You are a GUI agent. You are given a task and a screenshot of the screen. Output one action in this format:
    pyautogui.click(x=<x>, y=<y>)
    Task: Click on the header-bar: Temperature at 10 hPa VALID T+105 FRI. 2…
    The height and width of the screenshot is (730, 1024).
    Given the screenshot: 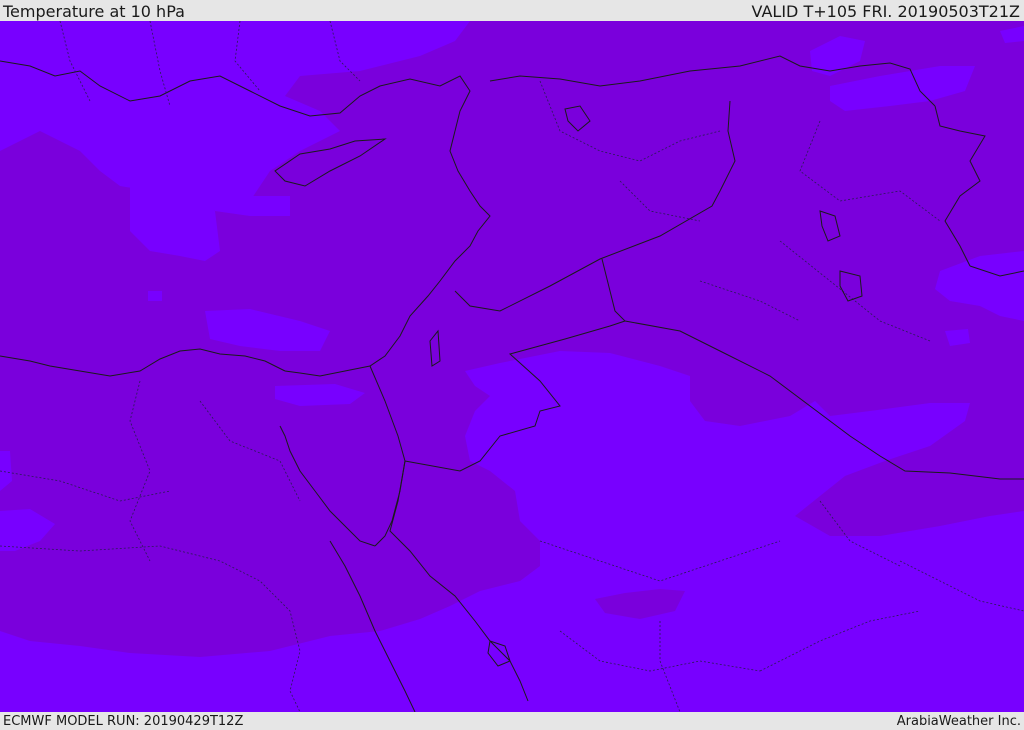 What is the action you would take?
    pyautogui.click(x=512, y=10)
    